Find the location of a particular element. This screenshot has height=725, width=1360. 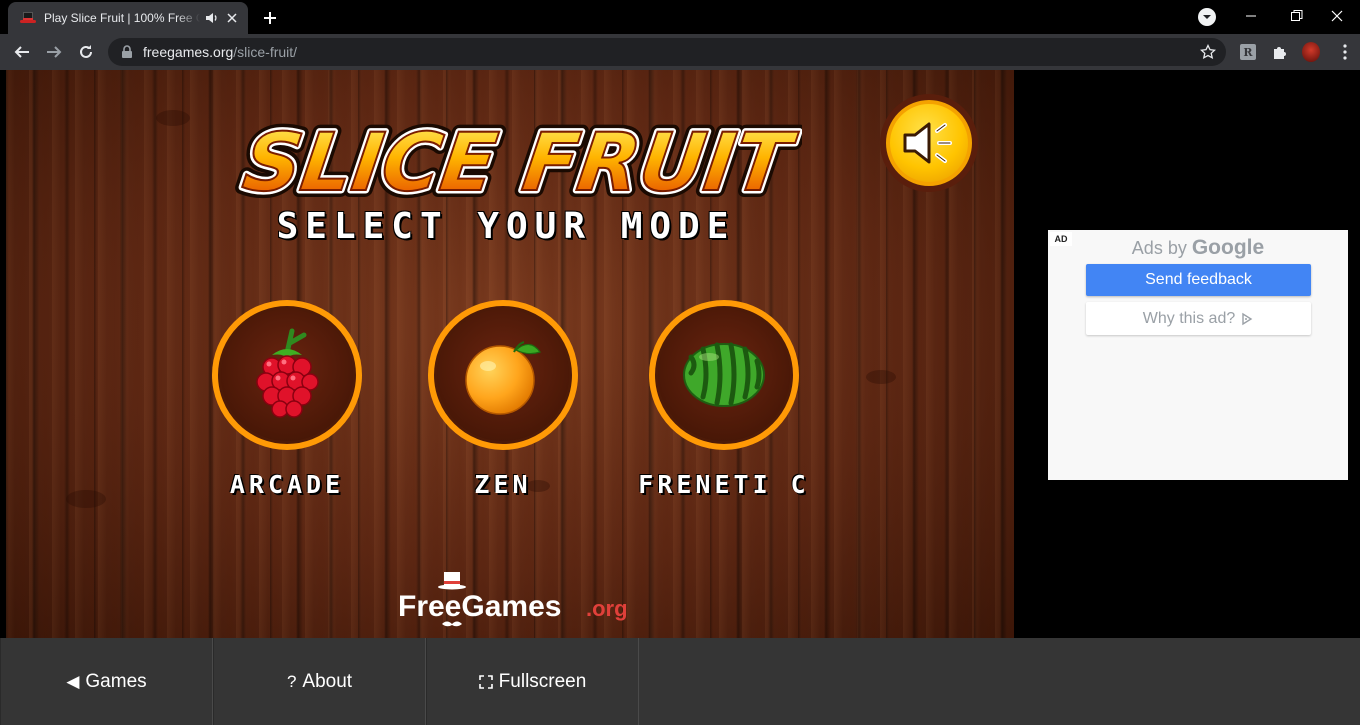

freegames-favicon-icon is located at coordinates (28, 18).